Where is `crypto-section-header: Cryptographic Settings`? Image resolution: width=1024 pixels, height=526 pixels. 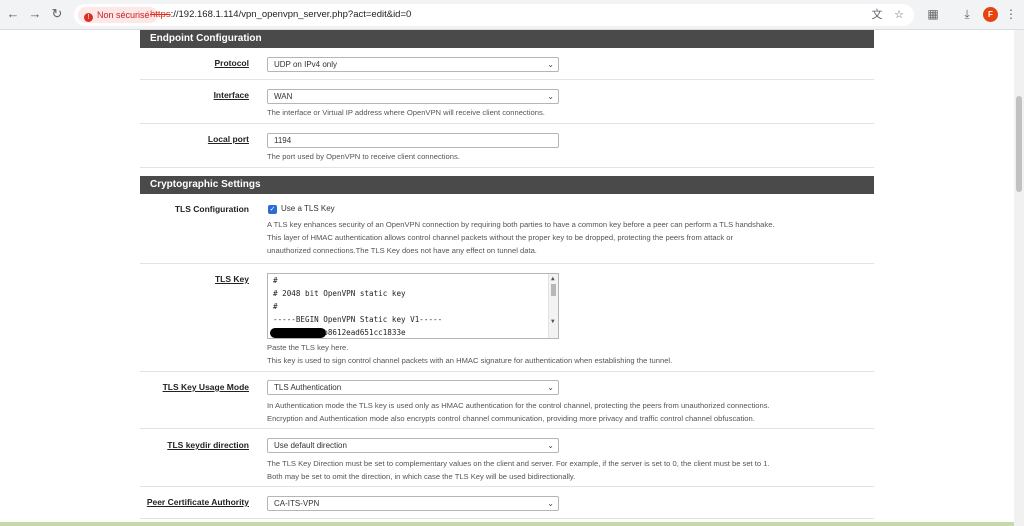
crypto-section-header: Cryptographic Settings is located at coordinates (507, 185).